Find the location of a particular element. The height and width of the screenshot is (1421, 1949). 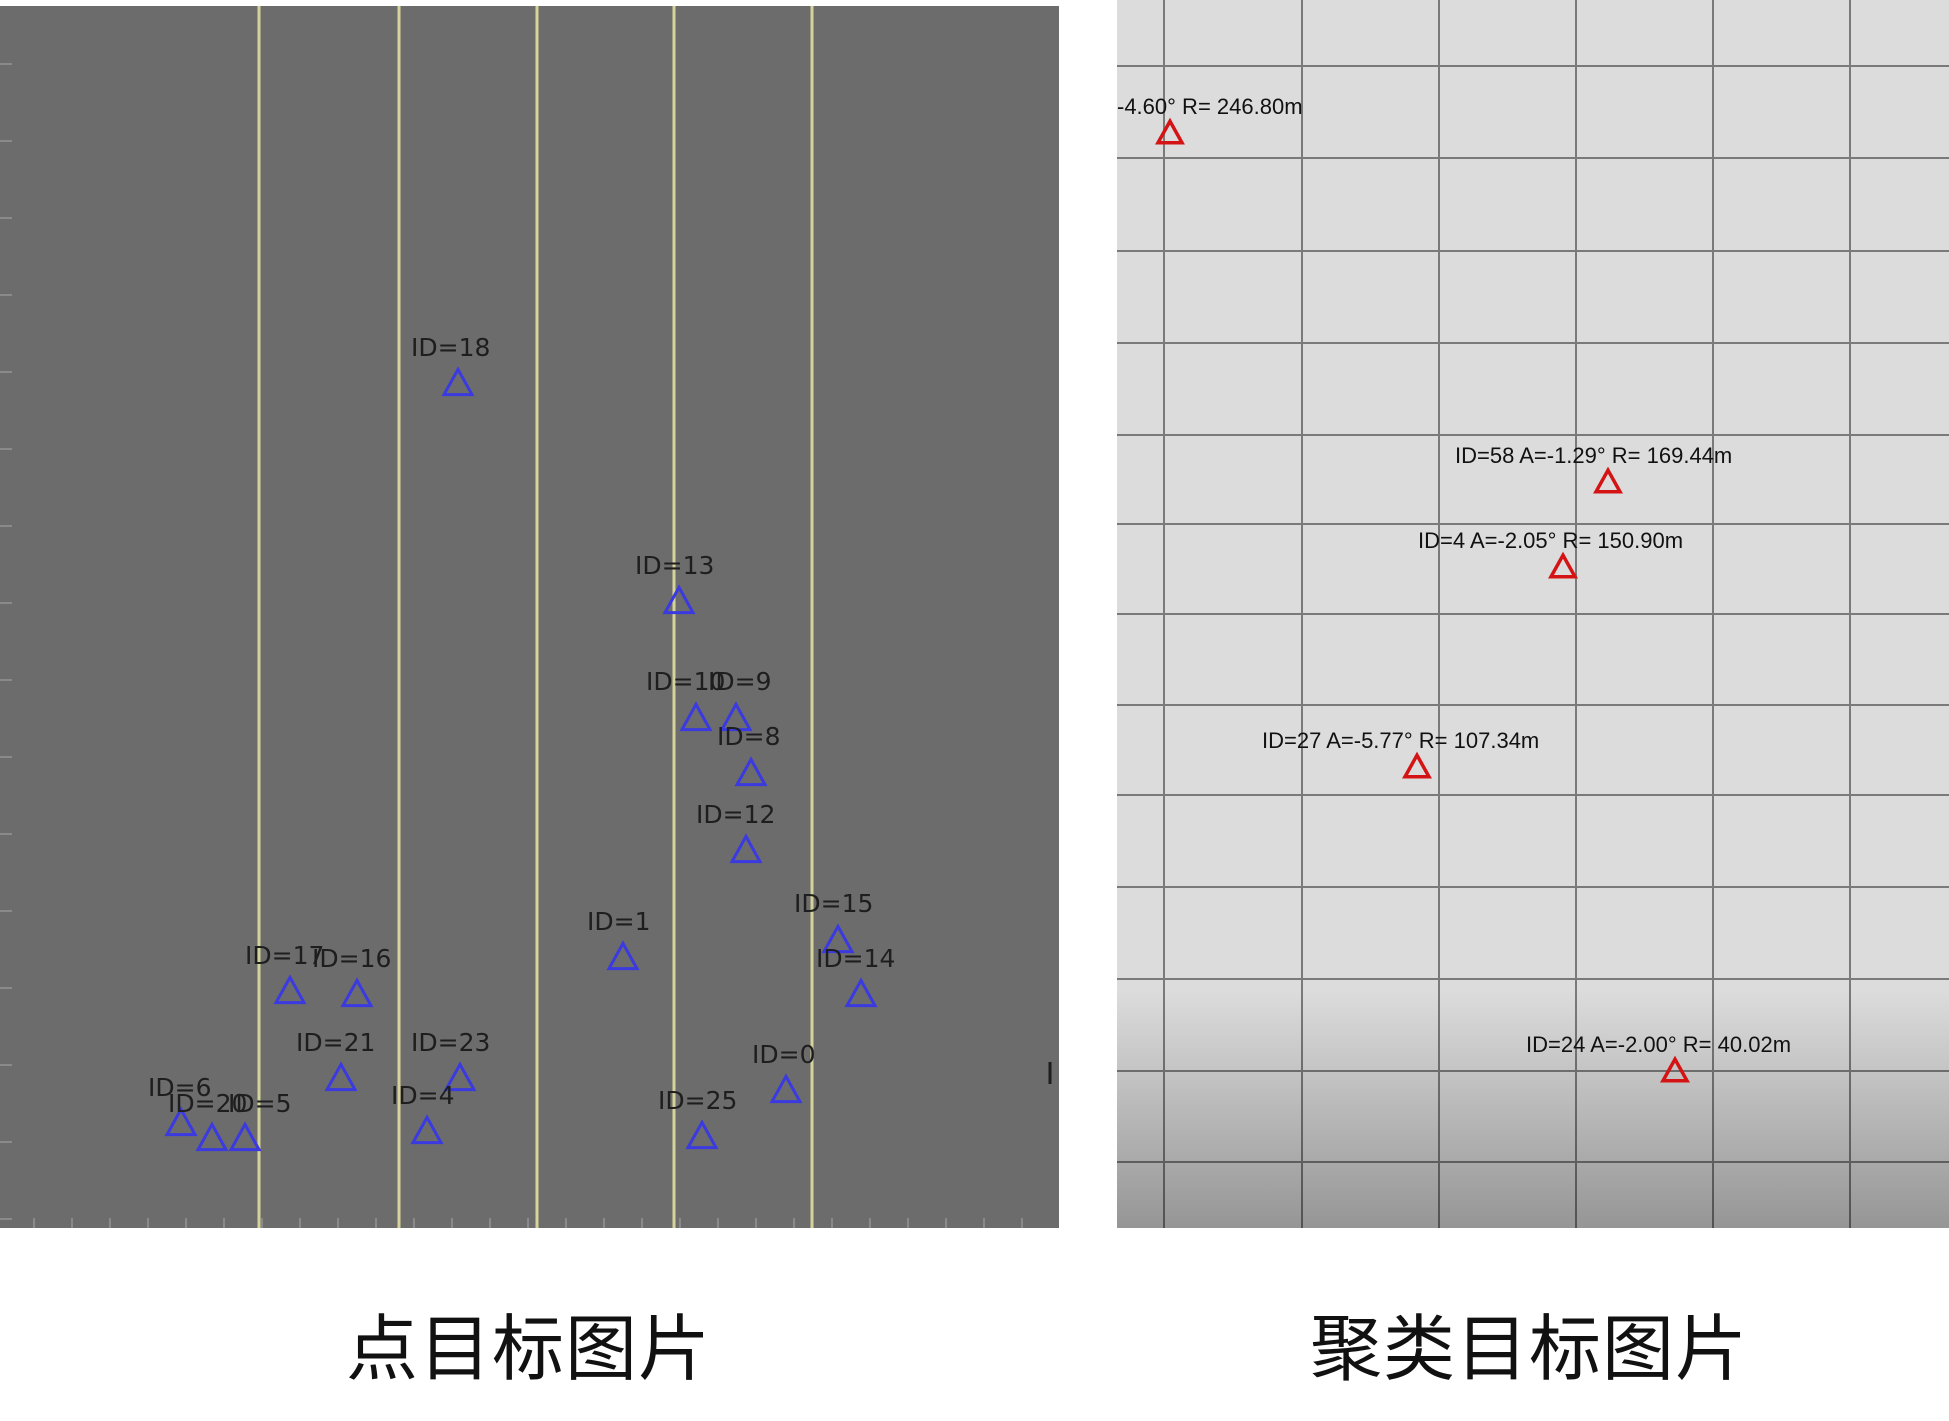

point-target-caption: 点目标图片 is located at coordinates (529, 1349).